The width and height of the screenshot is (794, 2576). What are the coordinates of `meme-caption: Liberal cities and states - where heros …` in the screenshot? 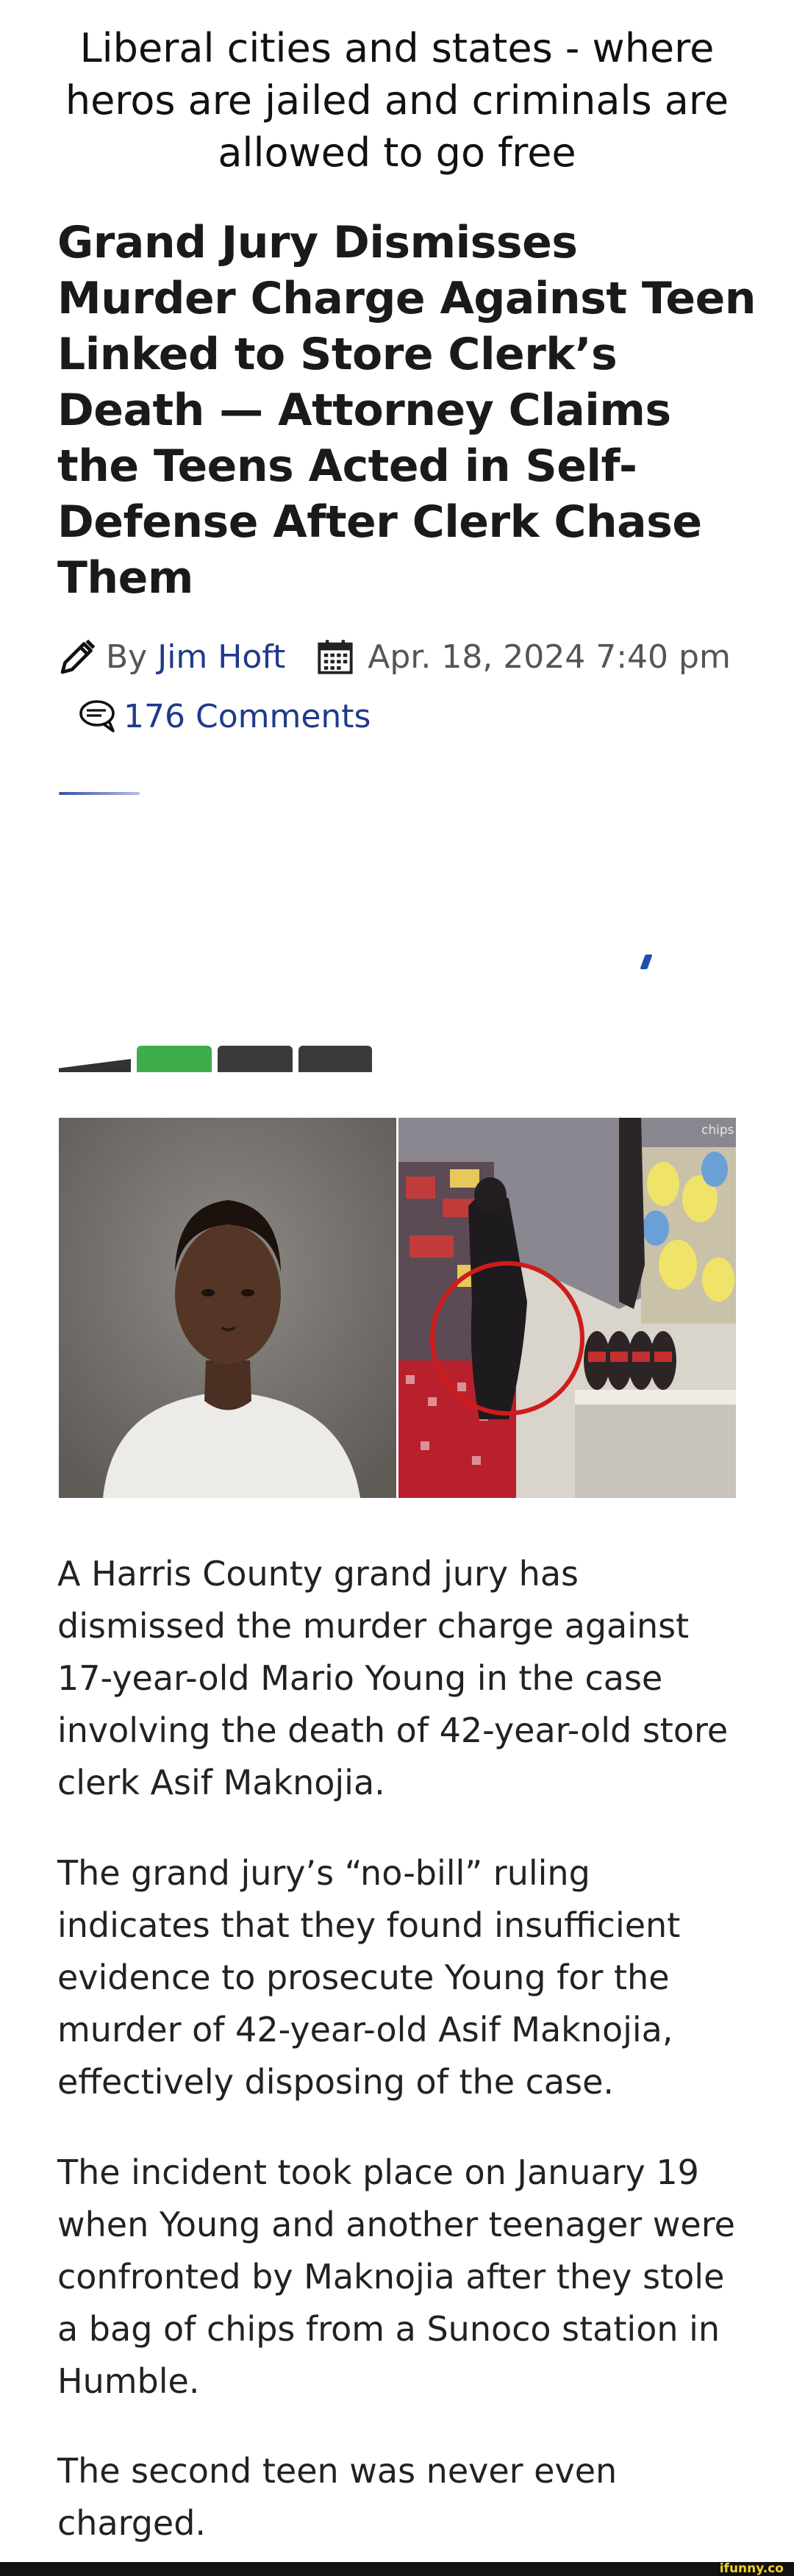 It's located at (397, 100).